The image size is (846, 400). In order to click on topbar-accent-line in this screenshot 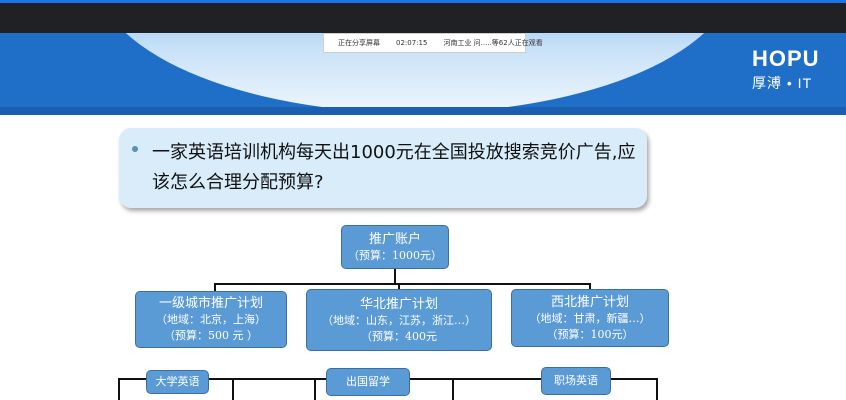, I will do `click(423, 1)`.